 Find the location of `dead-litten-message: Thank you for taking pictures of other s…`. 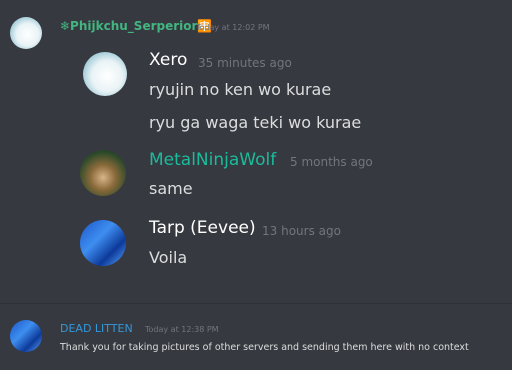

dead-litten-message: Thank you for taking pictures of other s… is located at coordinates (264, 347).